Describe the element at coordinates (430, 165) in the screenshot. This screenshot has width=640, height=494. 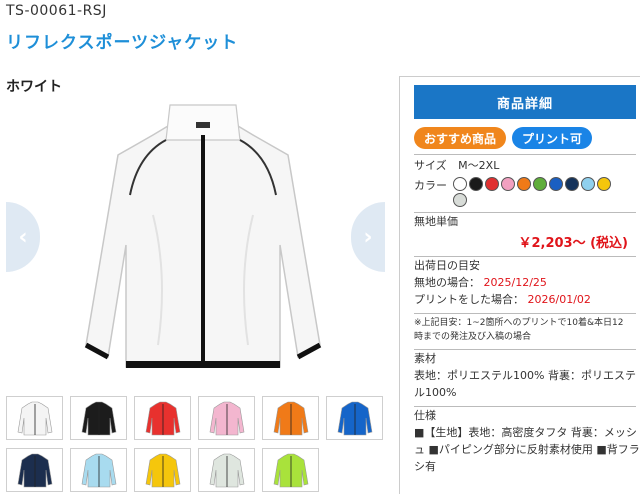
I see `size-label: サイズ` at that location.